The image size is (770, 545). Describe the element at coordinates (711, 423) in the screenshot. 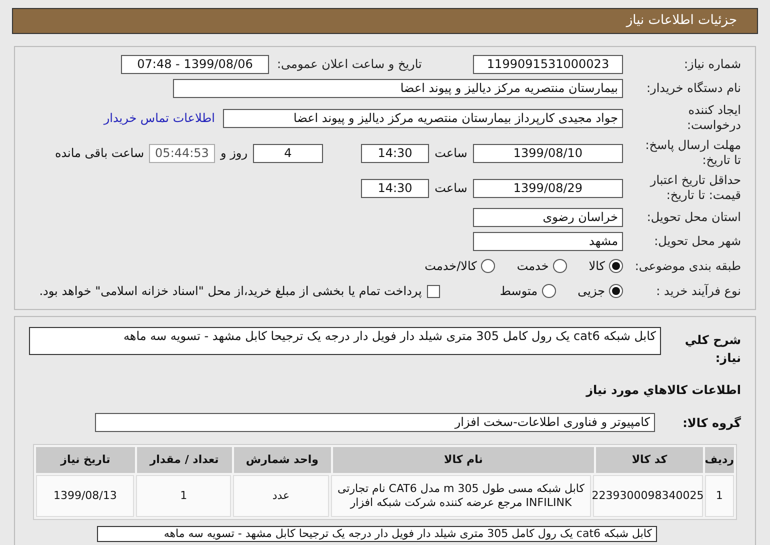

I see `group-label: گروه کالا:` at that location.